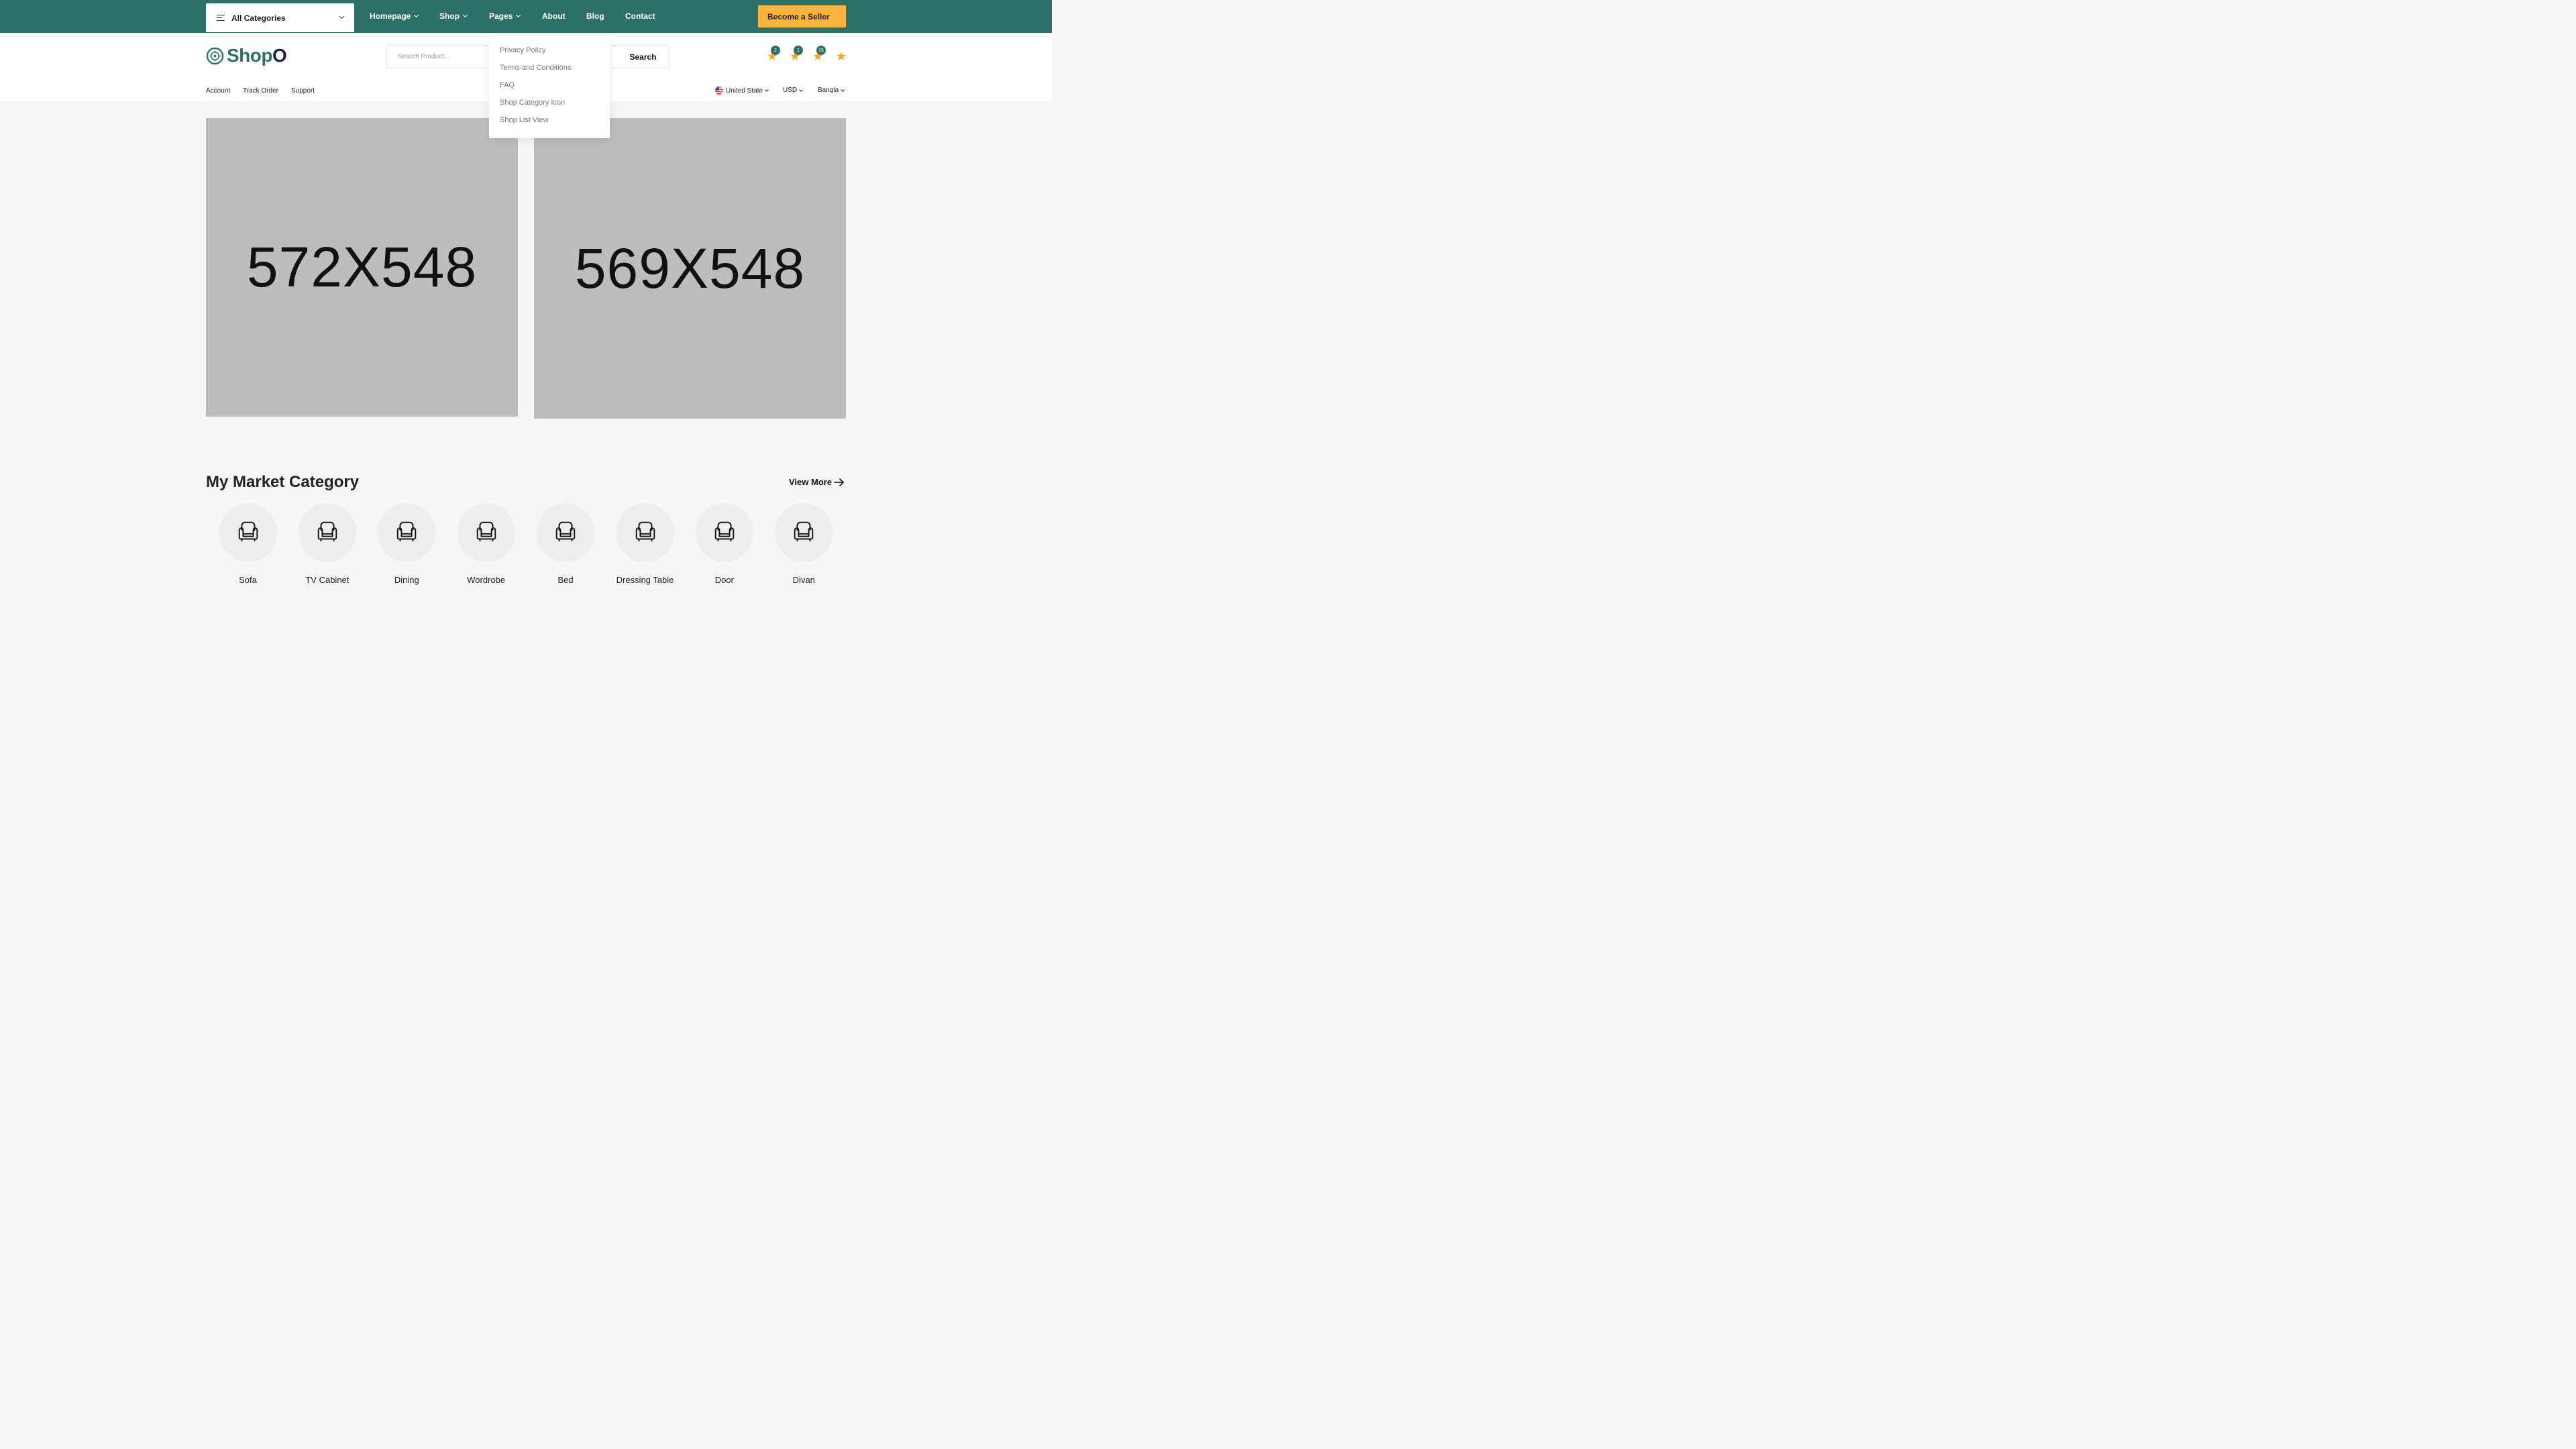 The height and width of the screenshot is (1449, 2576). I want to click on nav-pages: Pages, so click(505, 16).